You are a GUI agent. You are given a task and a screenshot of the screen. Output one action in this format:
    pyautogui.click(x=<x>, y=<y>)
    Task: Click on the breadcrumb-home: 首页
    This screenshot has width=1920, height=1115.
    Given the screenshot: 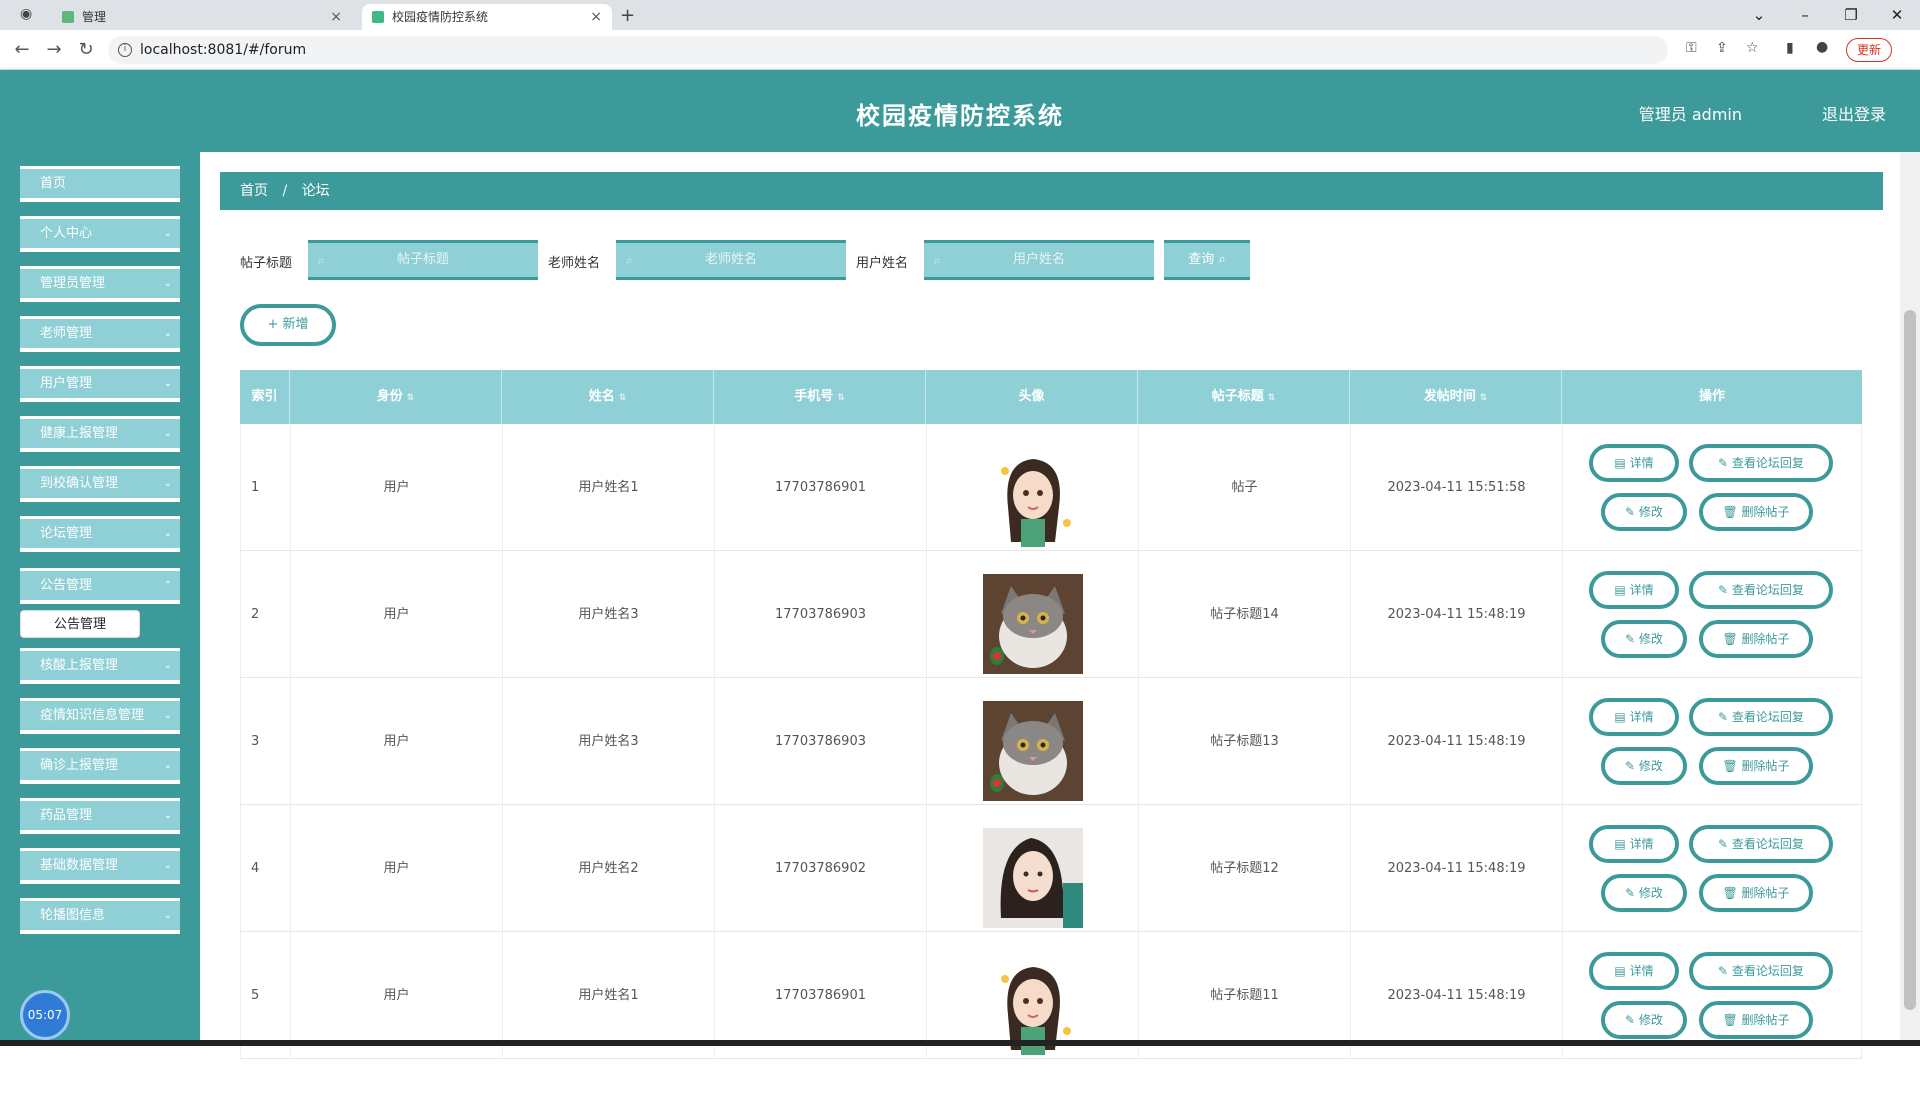 What is the action you would take?
    pyautogui.click(x=254, y=191)
    